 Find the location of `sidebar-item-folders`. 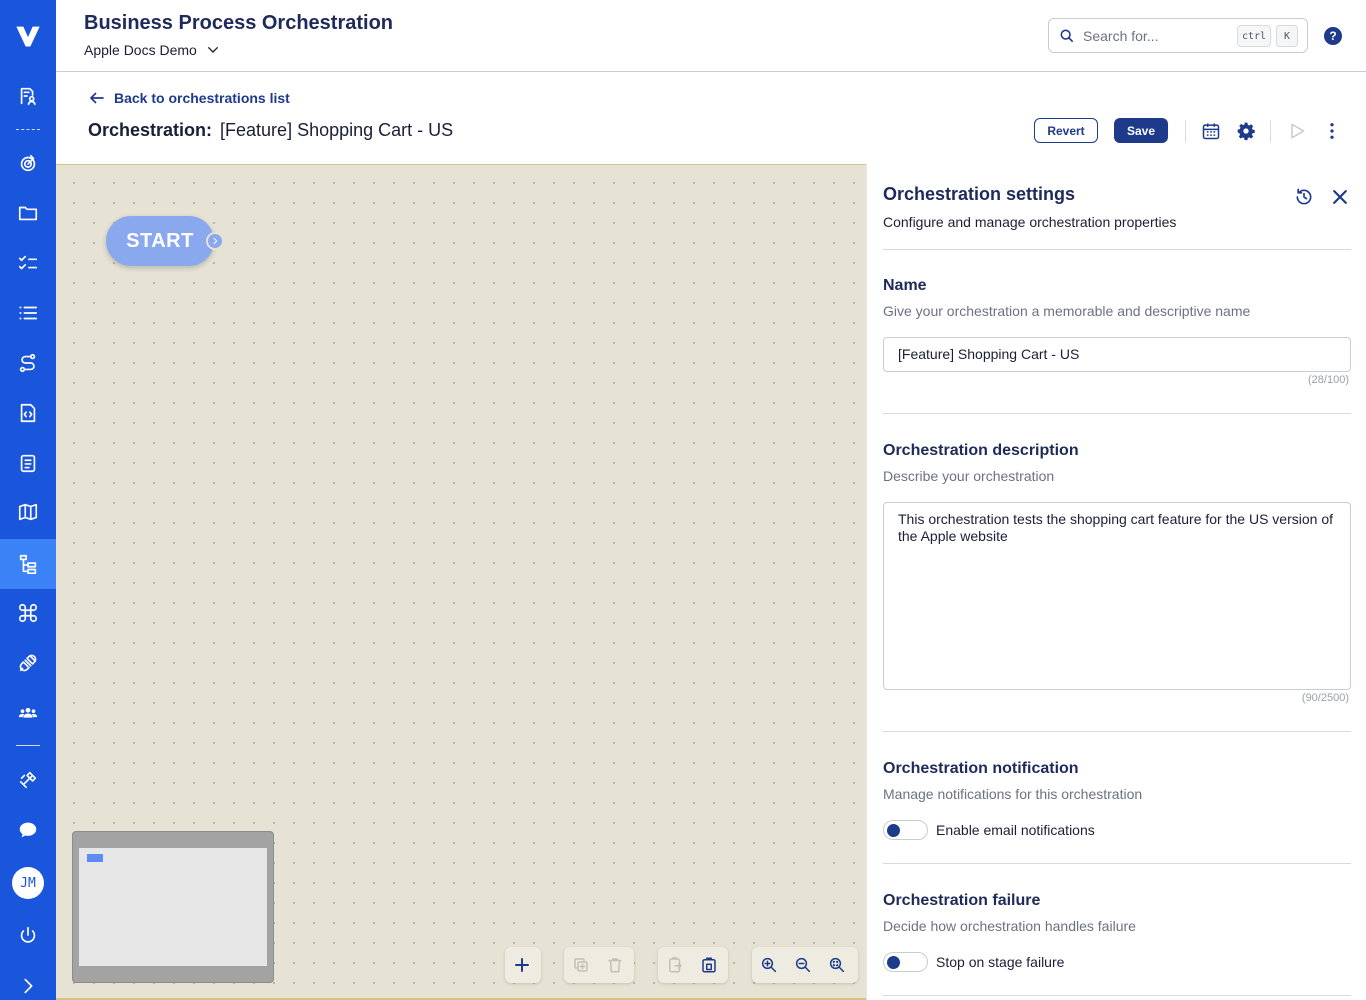

sidebar-item-folders is located at coordinates (28, 213).